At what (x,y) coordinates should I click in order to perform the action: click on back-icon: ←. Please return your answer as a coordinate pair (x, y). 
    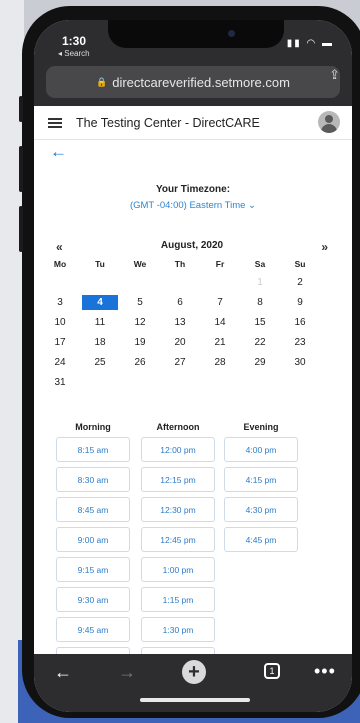
    Looking at the image, I should click on (63, 672).